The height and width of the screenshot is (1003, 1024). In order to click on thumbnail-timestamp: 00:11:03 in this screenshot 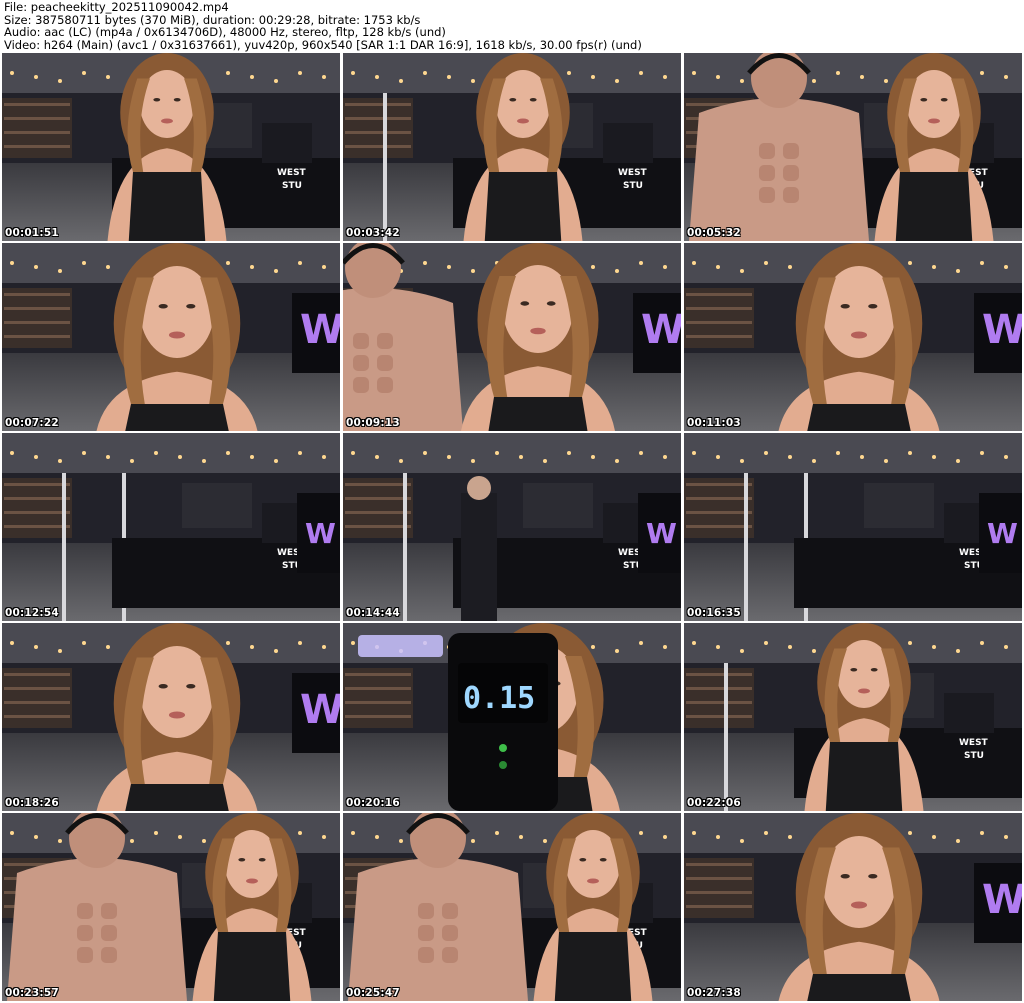, I will do `click(714, 423)`.